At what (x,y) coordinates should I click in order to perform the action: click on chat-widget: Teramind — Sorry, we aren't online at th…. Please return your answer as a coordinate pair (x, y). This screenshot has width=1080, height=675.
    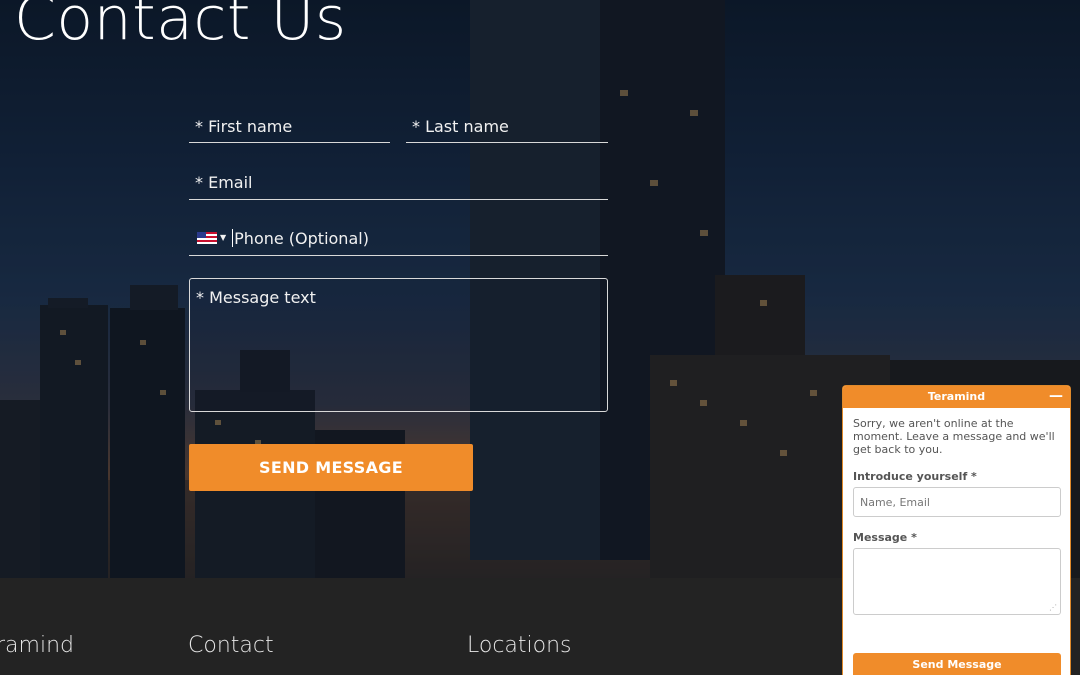
    Looking at the image, I should click on (956, 530).